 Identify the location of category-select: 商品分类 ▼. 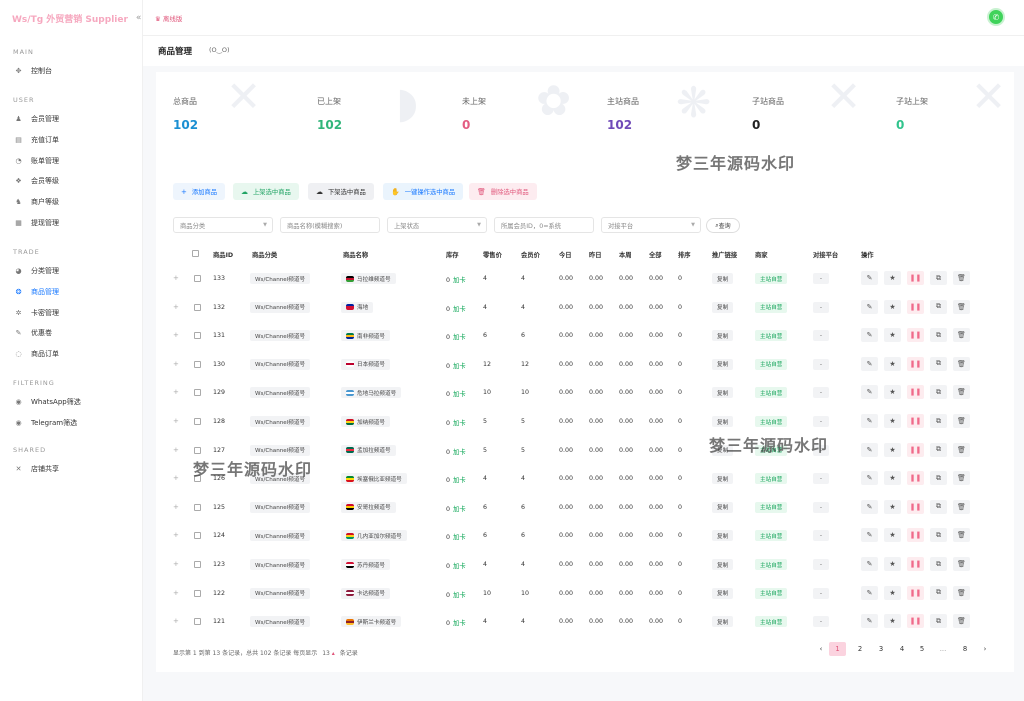
(223, 225).